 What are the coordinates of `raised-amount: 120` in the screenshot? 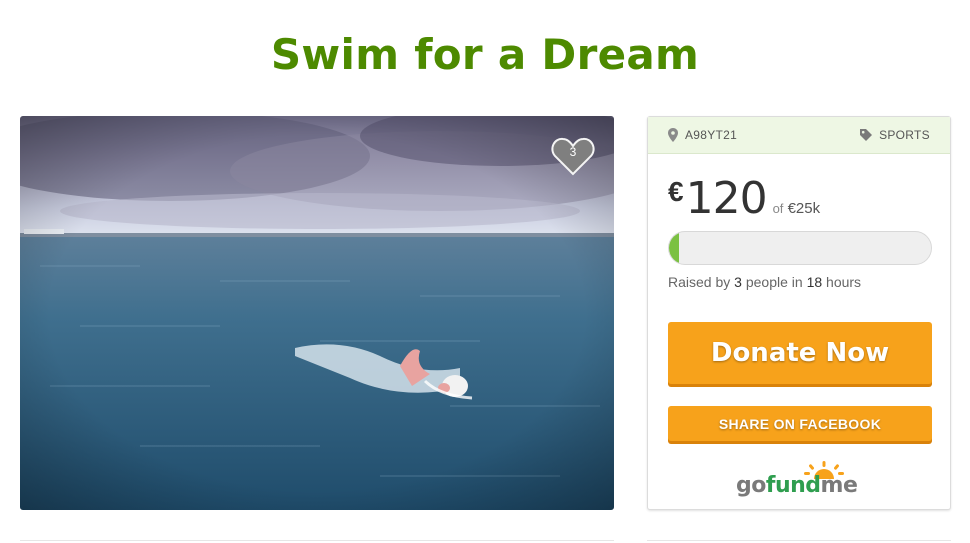 It's located at (726, 198).